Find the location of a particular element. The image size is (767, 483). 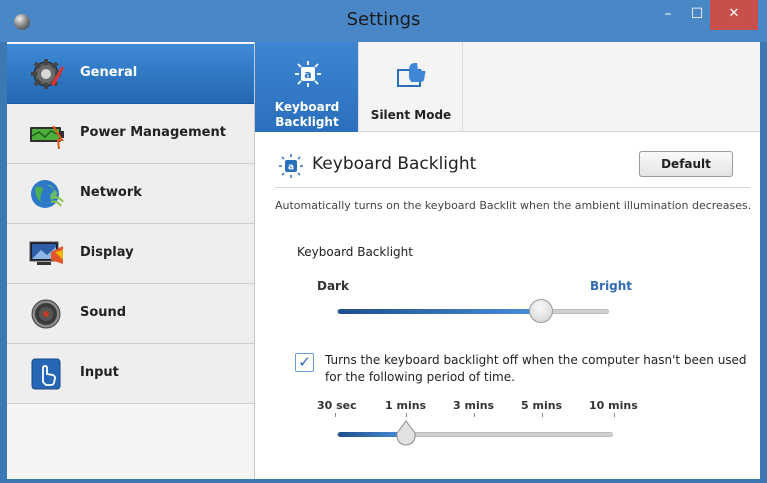

sidebar-item-label: Sound is located at coordinates (103, 312).